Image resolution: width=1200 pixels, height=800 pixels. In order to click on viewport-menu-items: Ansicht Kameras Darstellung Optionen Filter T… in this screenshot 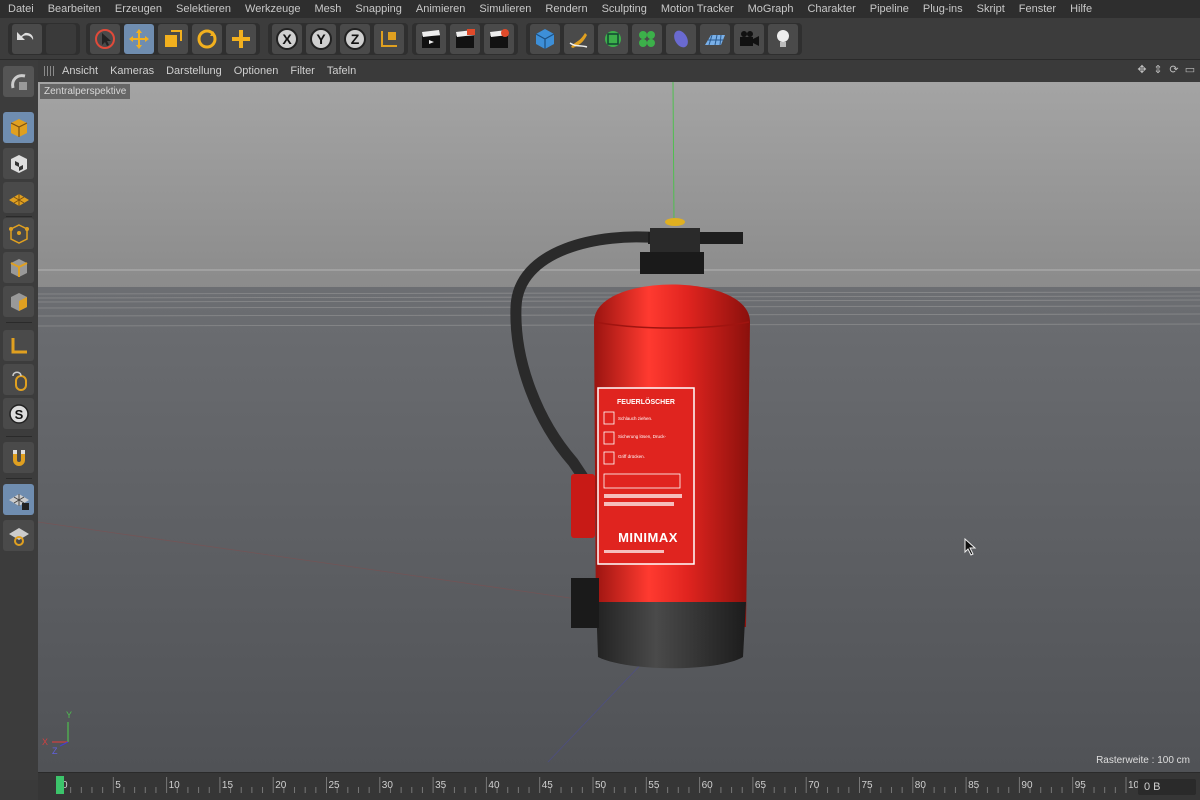, I will do `click(215, 71)`.